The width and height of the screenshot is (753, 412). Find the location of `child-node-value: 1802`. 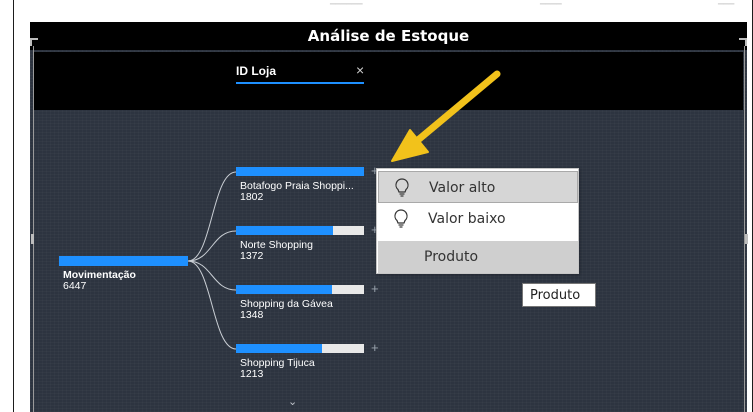

child-node-value: 1802 is located at coordinates (252, 197).